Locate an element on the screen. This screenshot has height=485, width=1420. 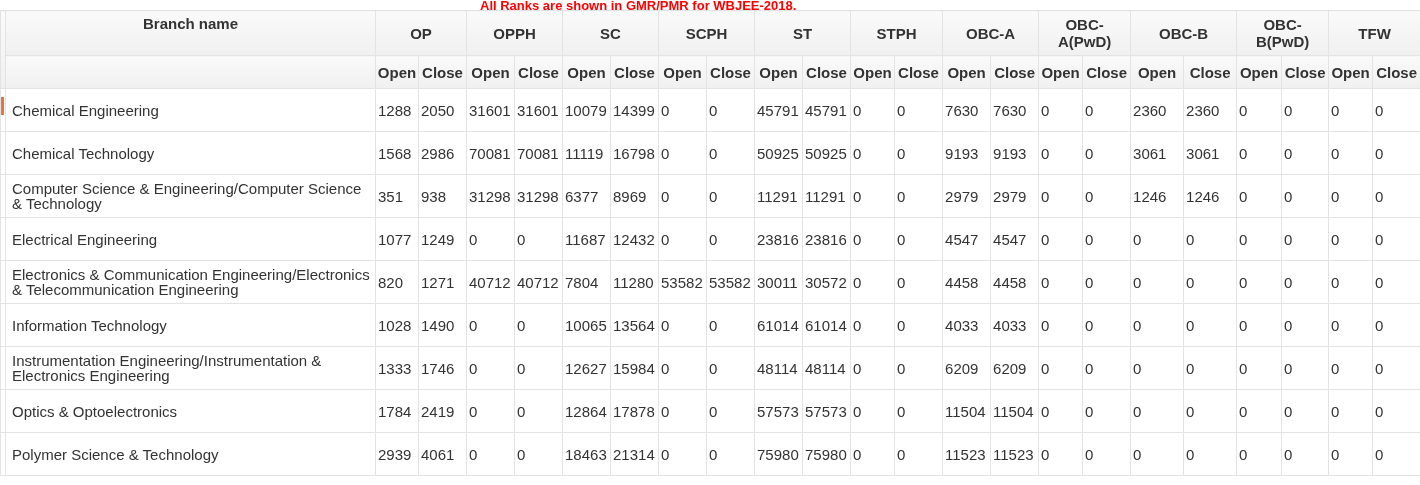
table-cell: 1249 is located at coordinates (442, 239).